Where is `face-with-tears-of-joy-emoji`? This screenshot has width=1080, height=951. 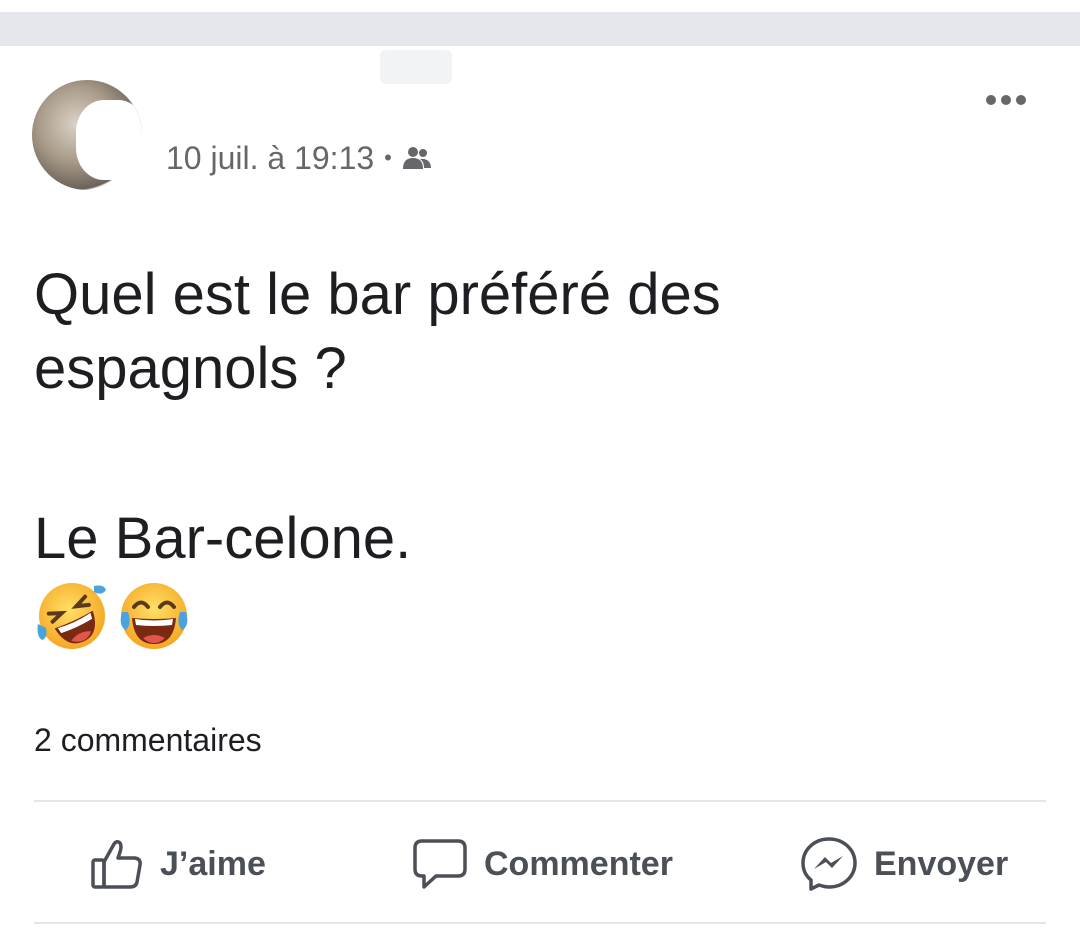 face-with-tears-of-joy-emoji is located at coordinates (154, 616).